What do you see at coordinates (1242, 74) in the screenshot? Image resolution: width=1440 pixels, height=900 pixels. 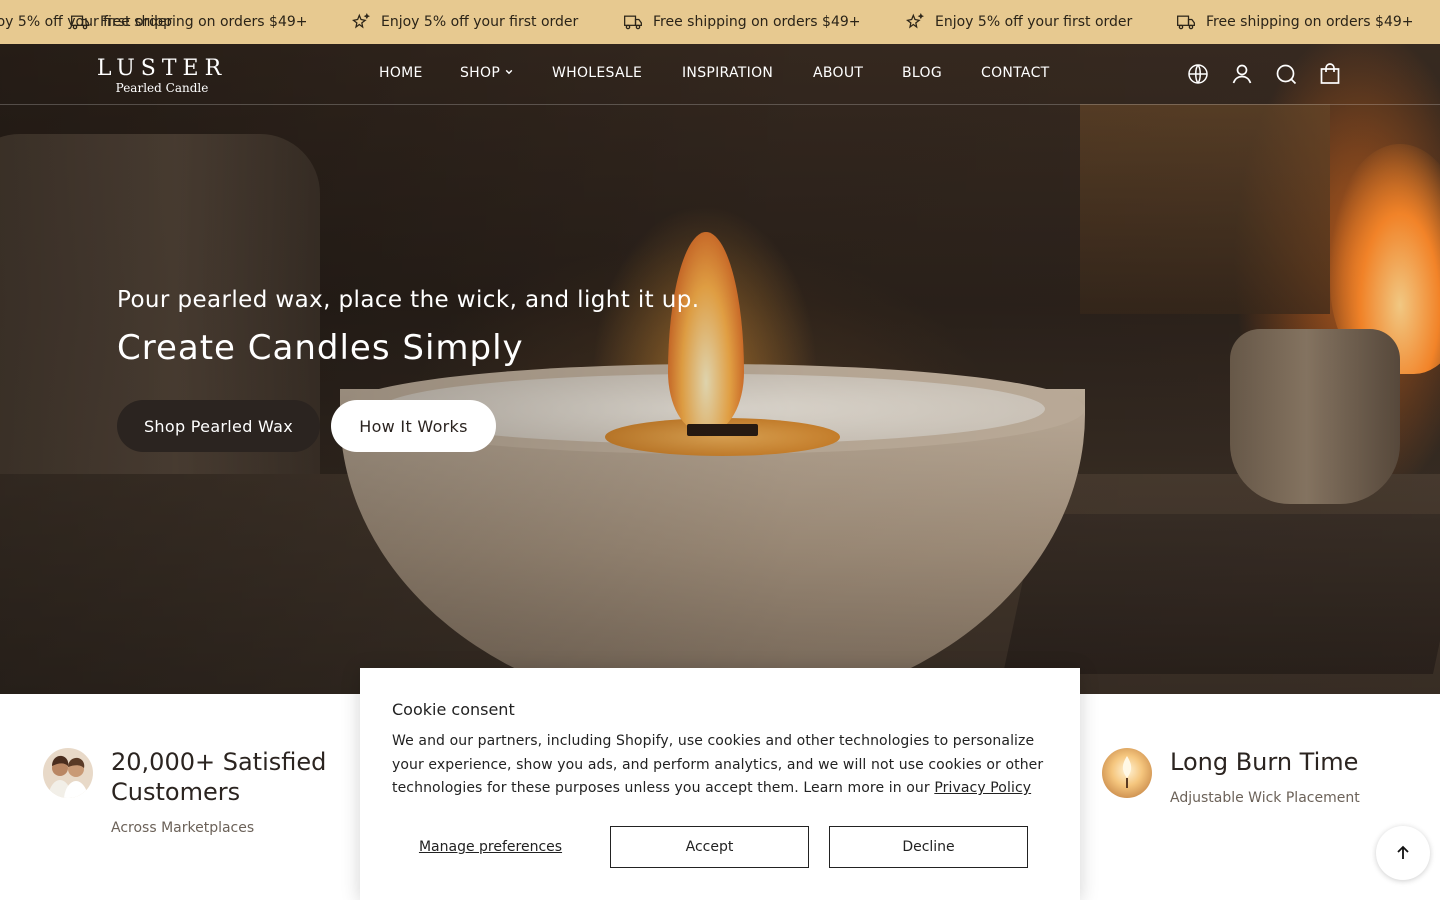 I see `account-icon` at bounding box center [1242, 74].